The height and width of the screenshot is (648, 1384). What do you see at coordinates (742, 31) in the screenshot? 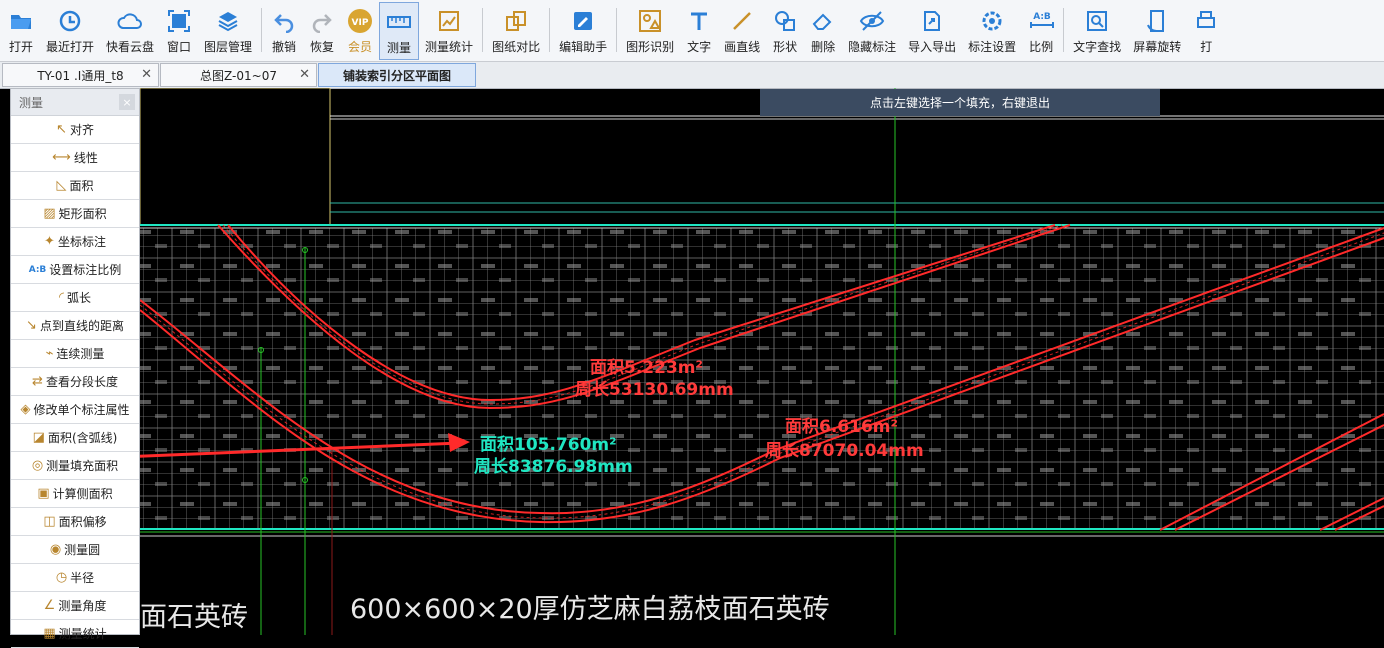
I see `toolbar-button-line: 画直线` at bounding box center [742, 31].